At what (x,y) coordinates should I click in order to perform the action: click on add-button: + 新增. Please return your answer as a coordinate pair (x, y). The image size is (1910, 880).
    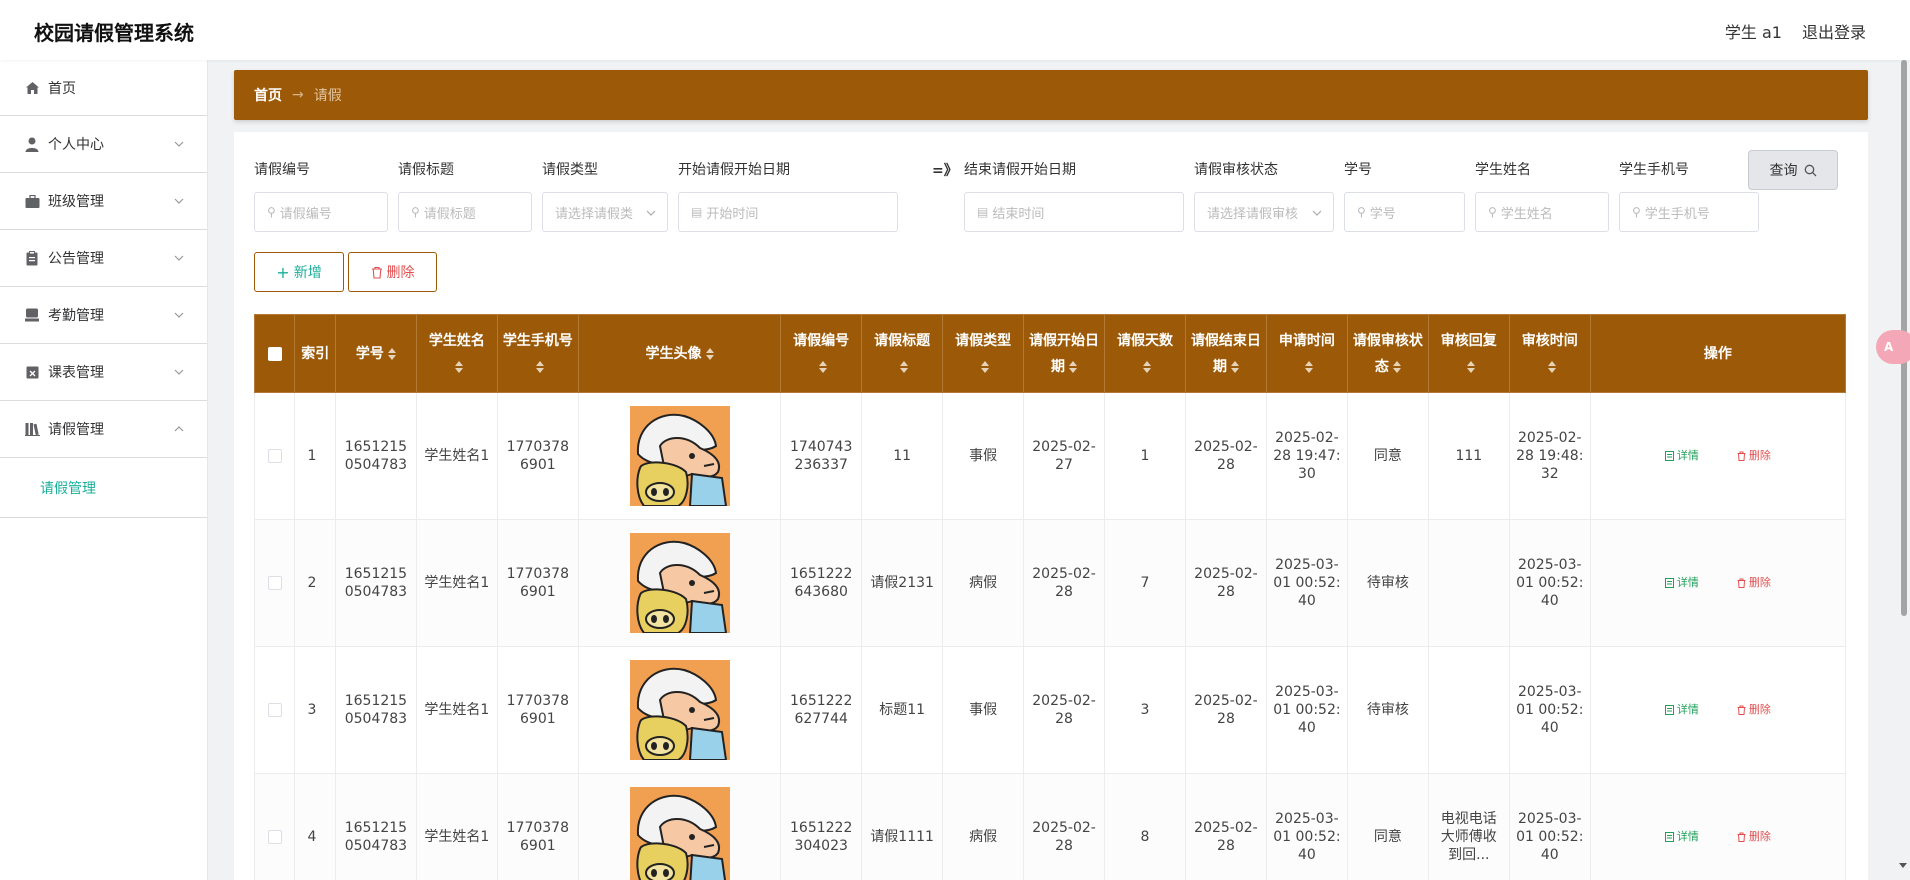
    Looking at the image, I should click on (299, 272).